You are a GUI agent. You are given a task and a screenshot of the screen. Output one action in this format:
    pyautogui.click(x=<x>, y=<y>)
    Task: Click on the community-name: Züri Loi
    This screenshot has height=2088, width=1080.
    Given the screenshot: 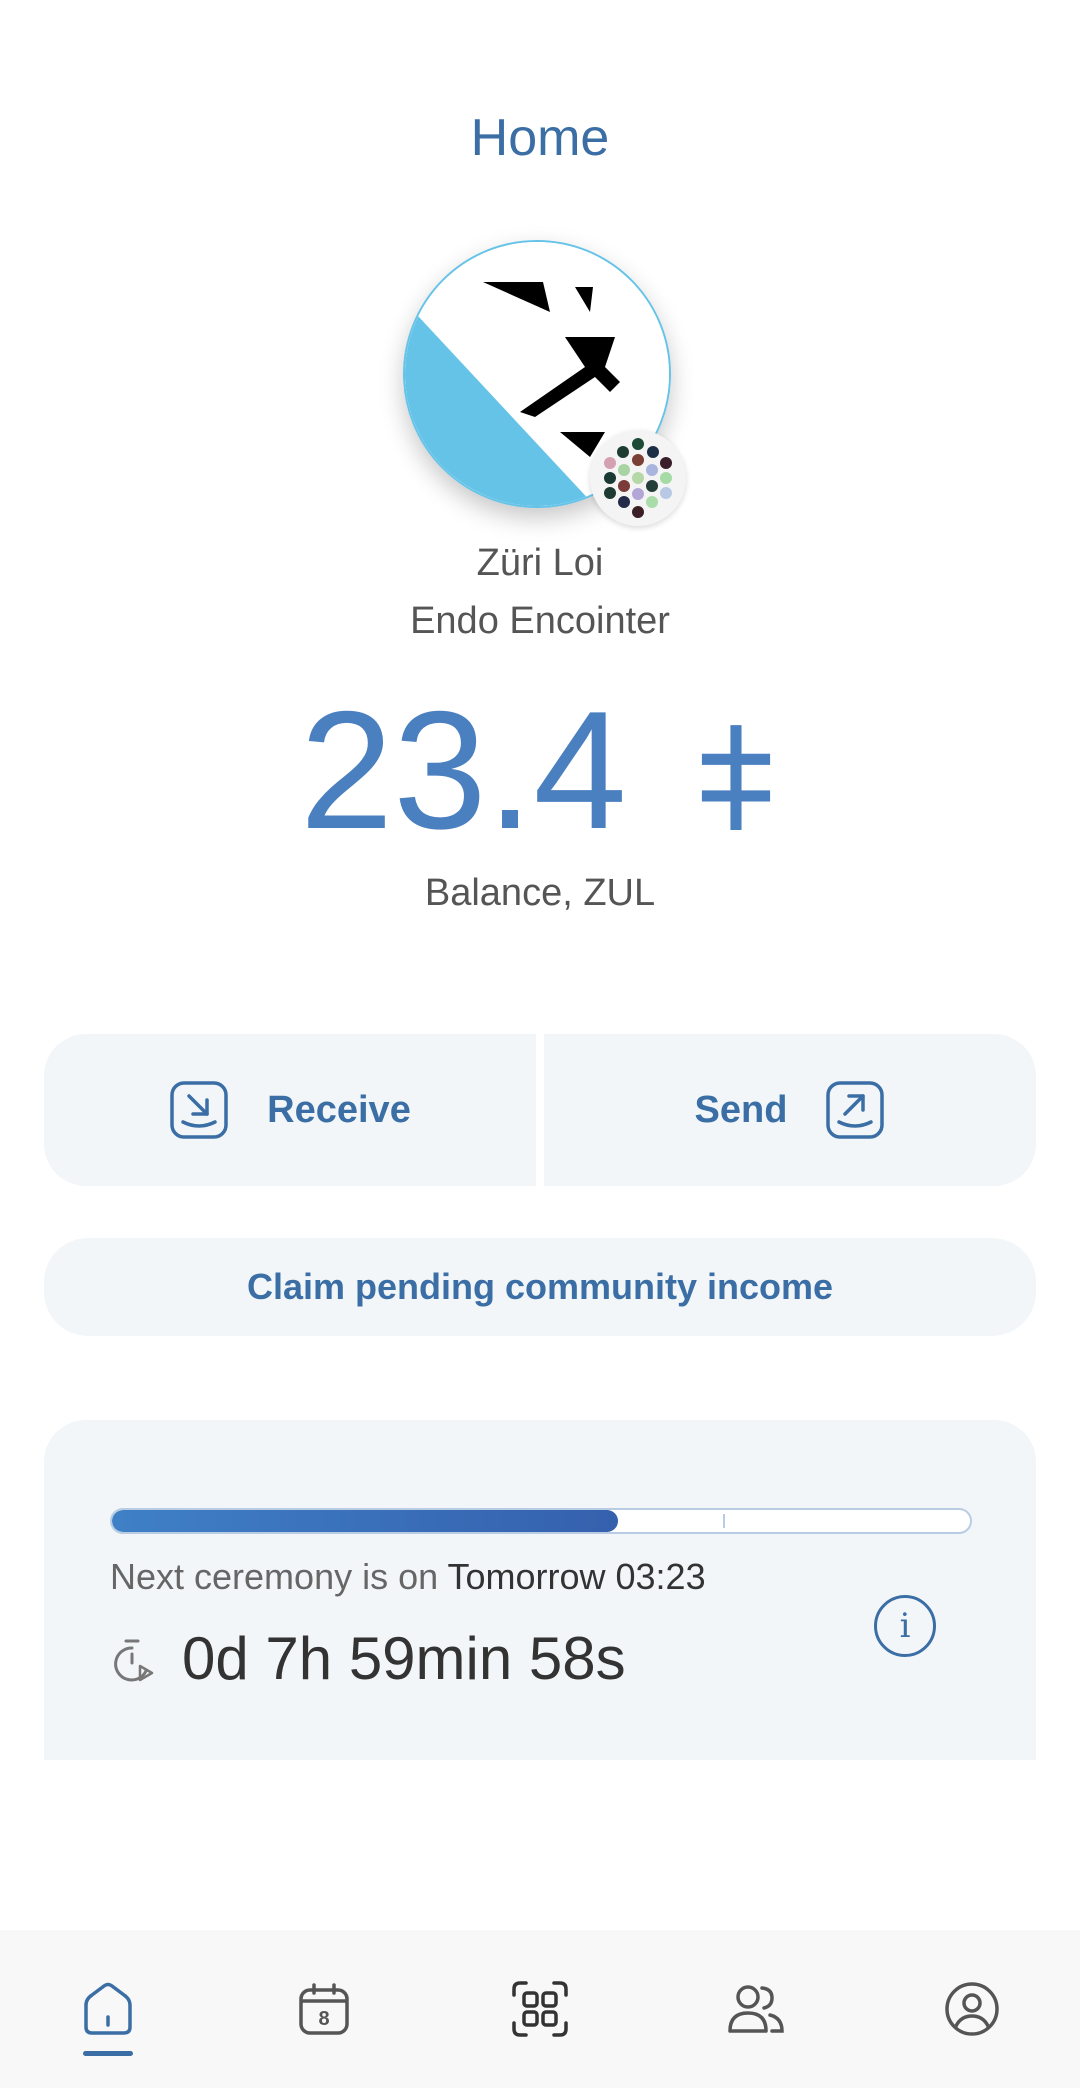 What is the action you would take?
    pyautogui.click(x=540, y=563)
    